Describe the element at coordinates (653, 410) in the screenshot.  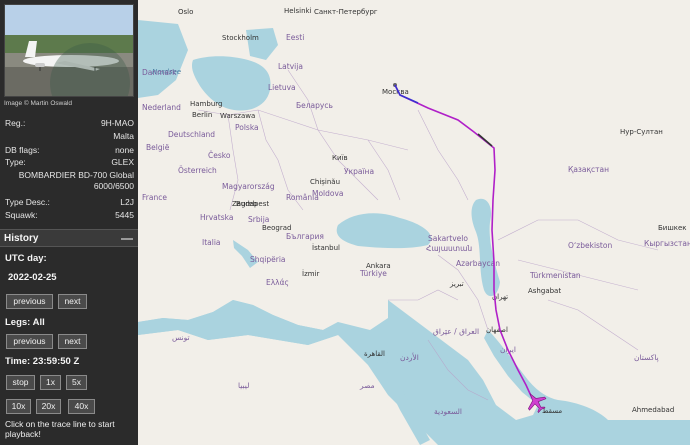
I see `city-label: Ahmedabad` at that location.